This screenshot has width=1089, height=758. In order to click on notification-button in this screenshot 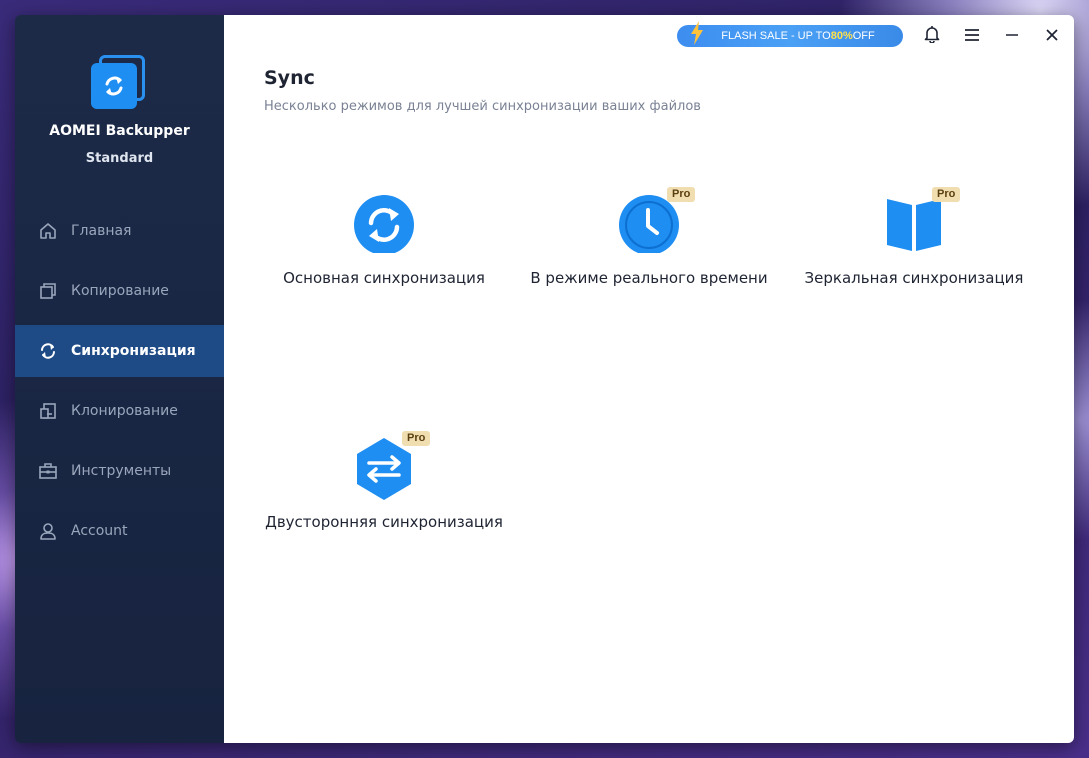, I will do `click(932, 36)`.